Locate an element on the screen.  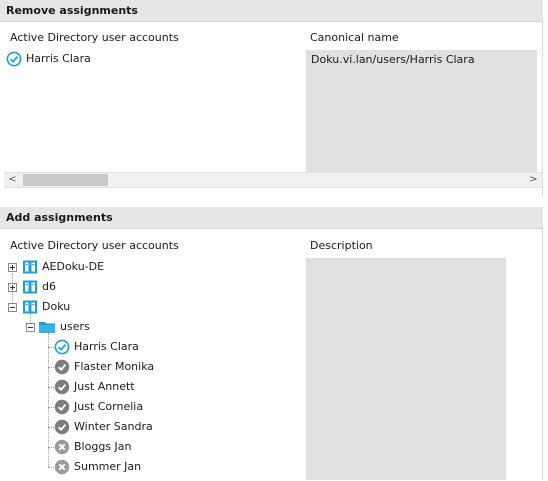
tree-node-user: Bloggs Jan is located at coordinates (92, 447).